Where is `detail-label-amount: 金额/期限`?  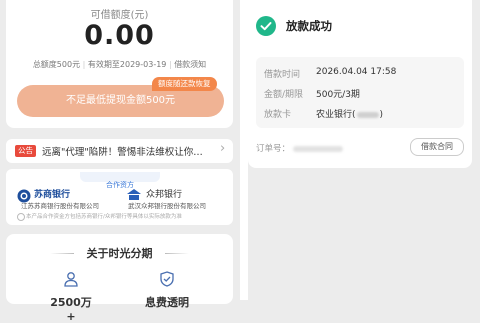 detail-label-amount: 金额/期限 is located at coordinates (284, 95).